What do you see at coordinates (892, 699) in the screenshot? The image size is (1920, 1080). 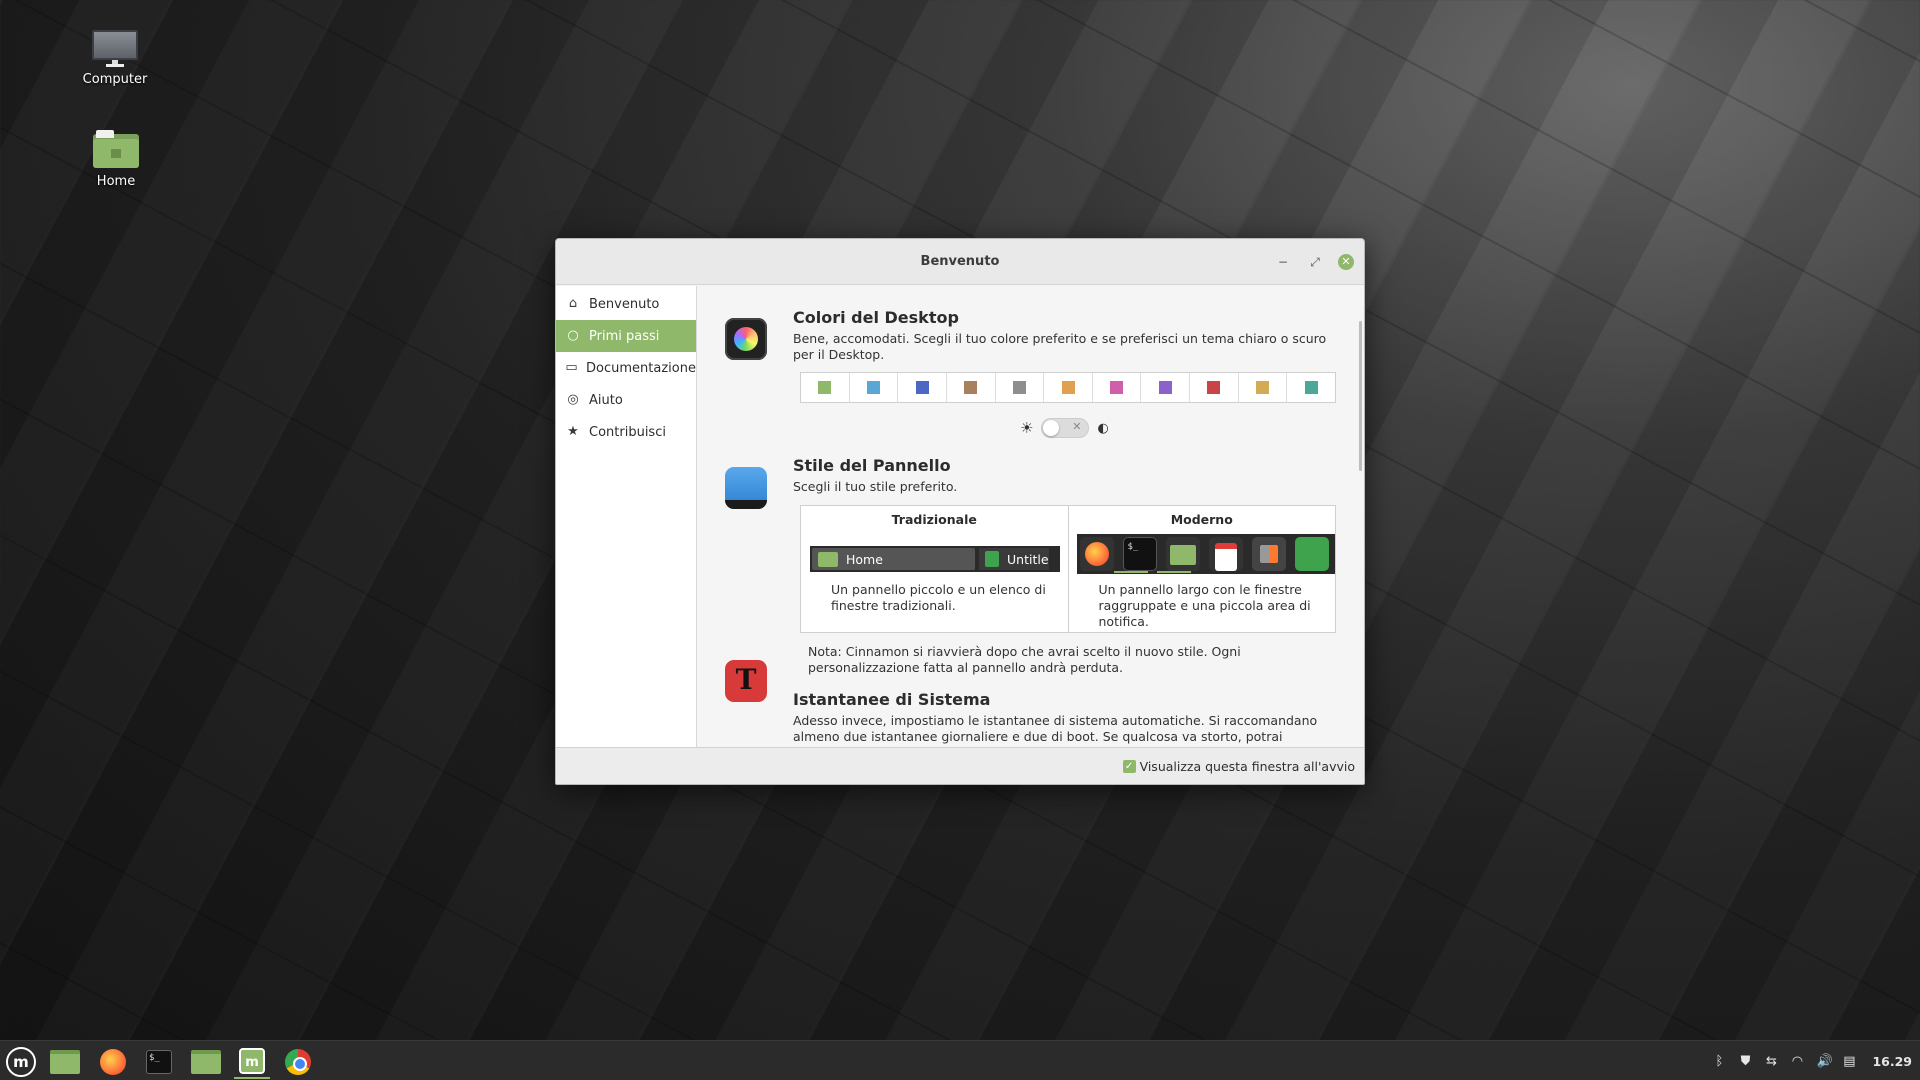 I see `section-title-snapshots: Istantanee di Sistema` at bounding box center [892, 699].